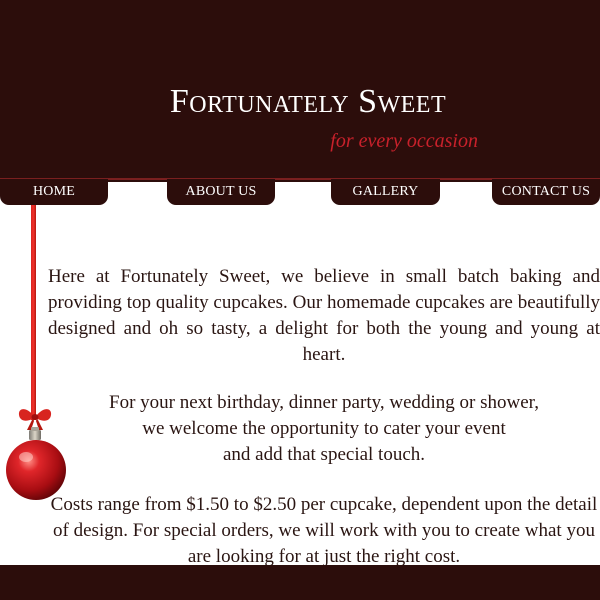  I want to click on events-line: and add that special touch., so click(324, 454).